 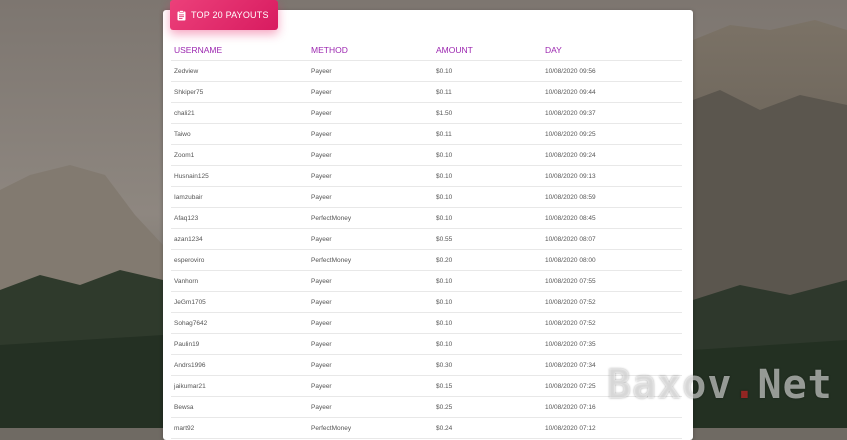 What do you see at coordinates (239, 428) in the screenshot?
I see `cell-username: mart92` at bounding box center [239, 428].